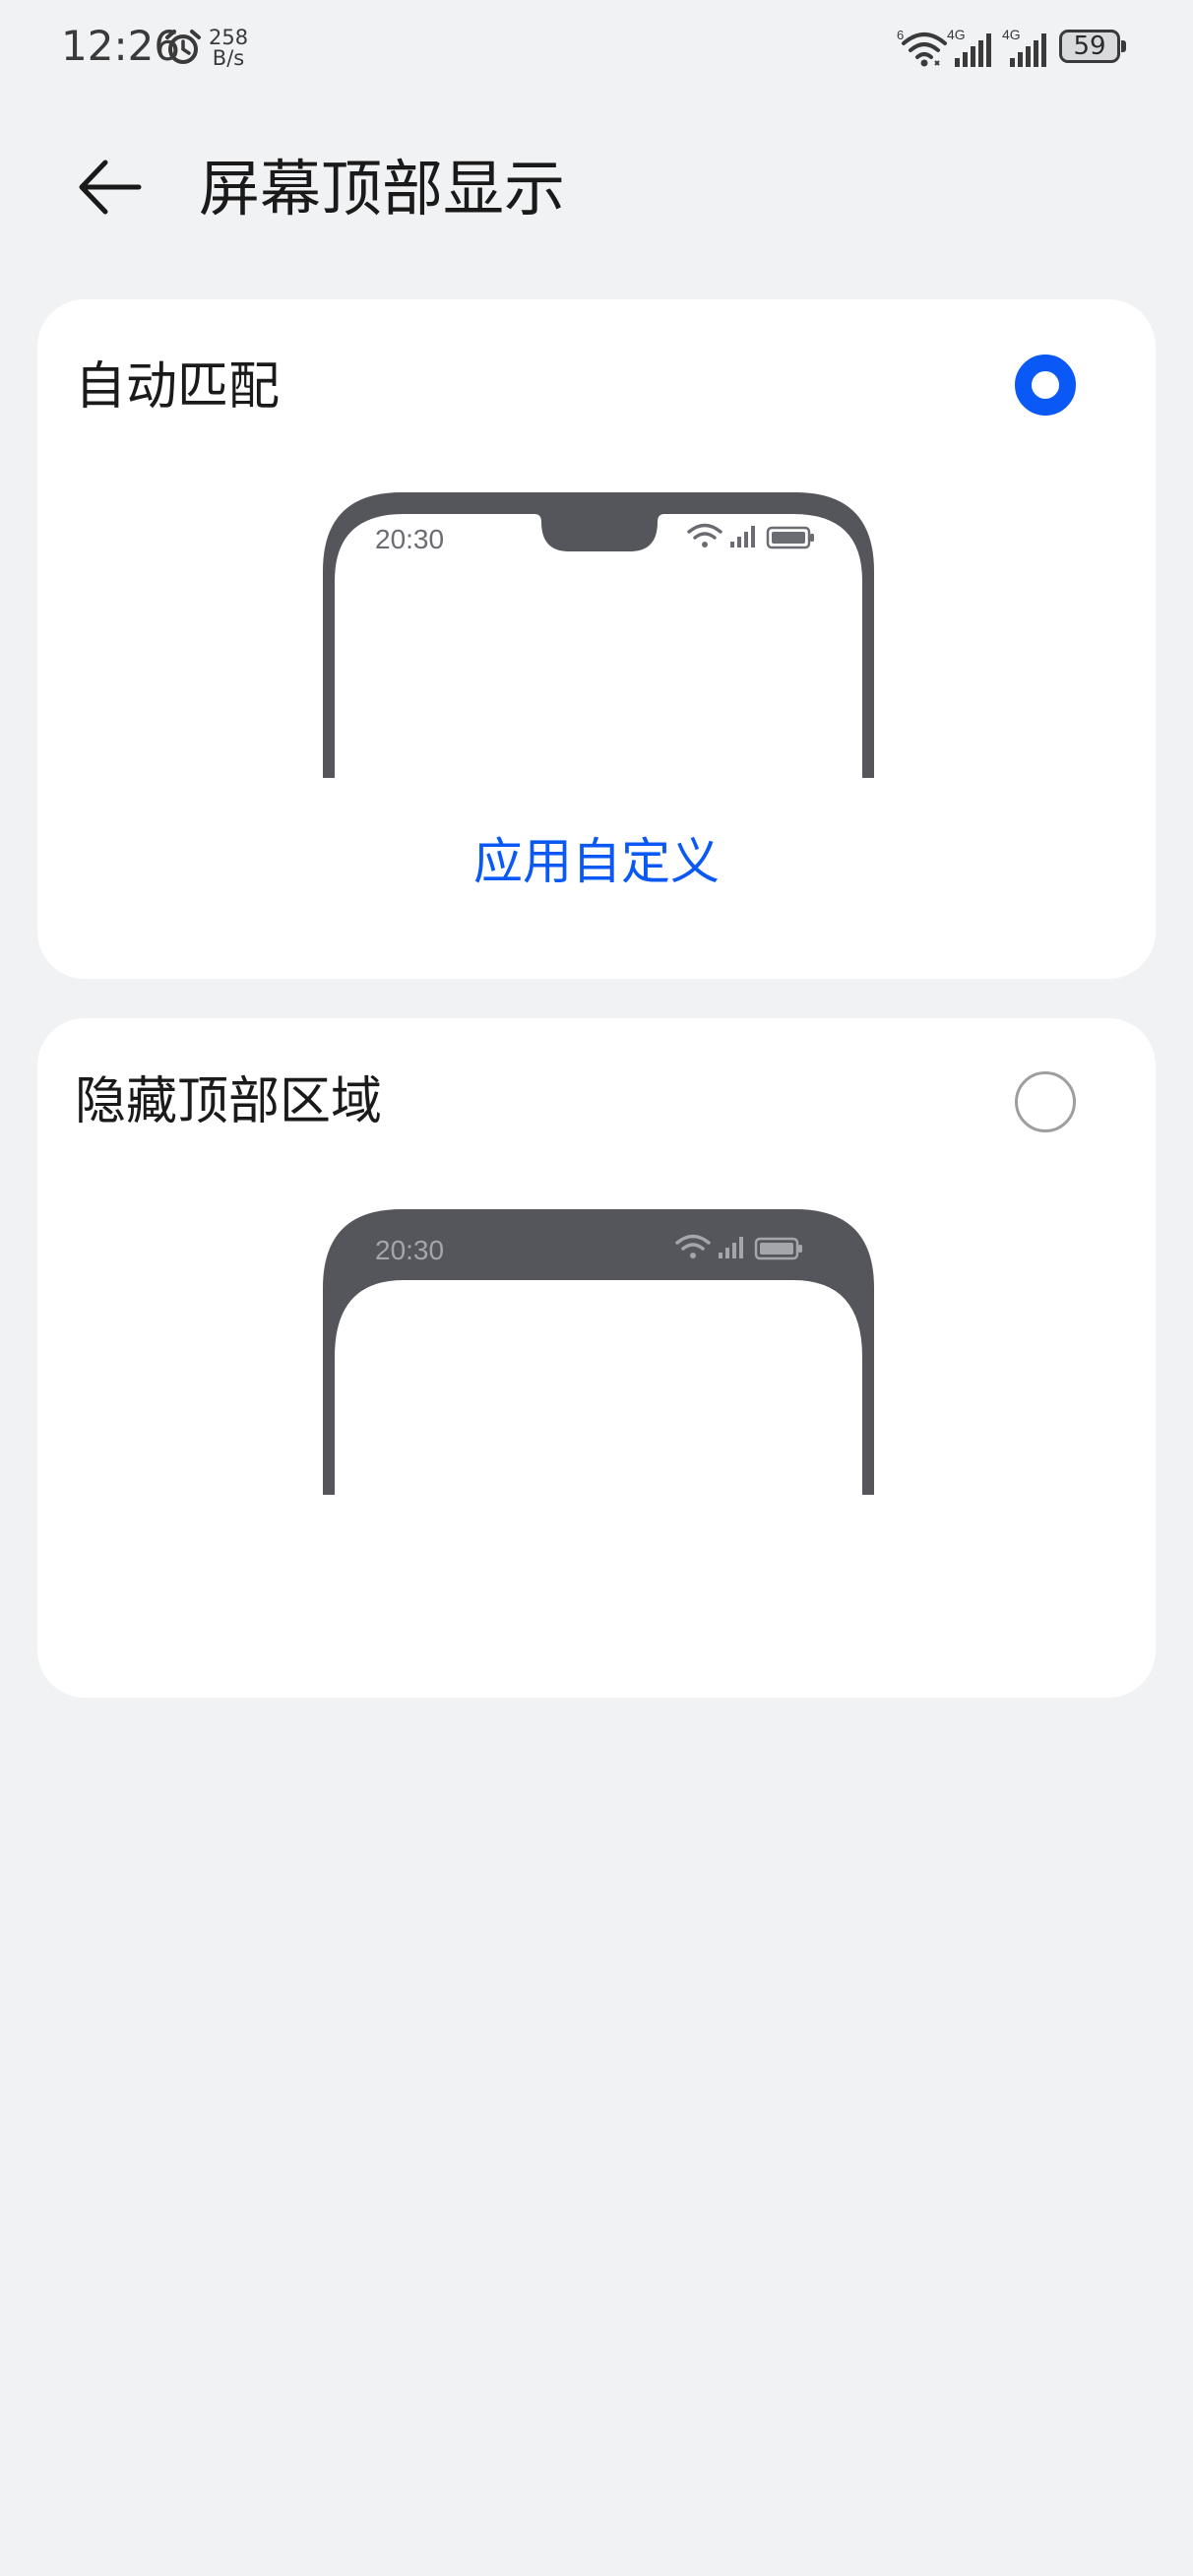 The image size is (1193, 2576). Describe the element at coordinates (956, 34) in the screenshot. I see `signal1-label: 4G` at that location.